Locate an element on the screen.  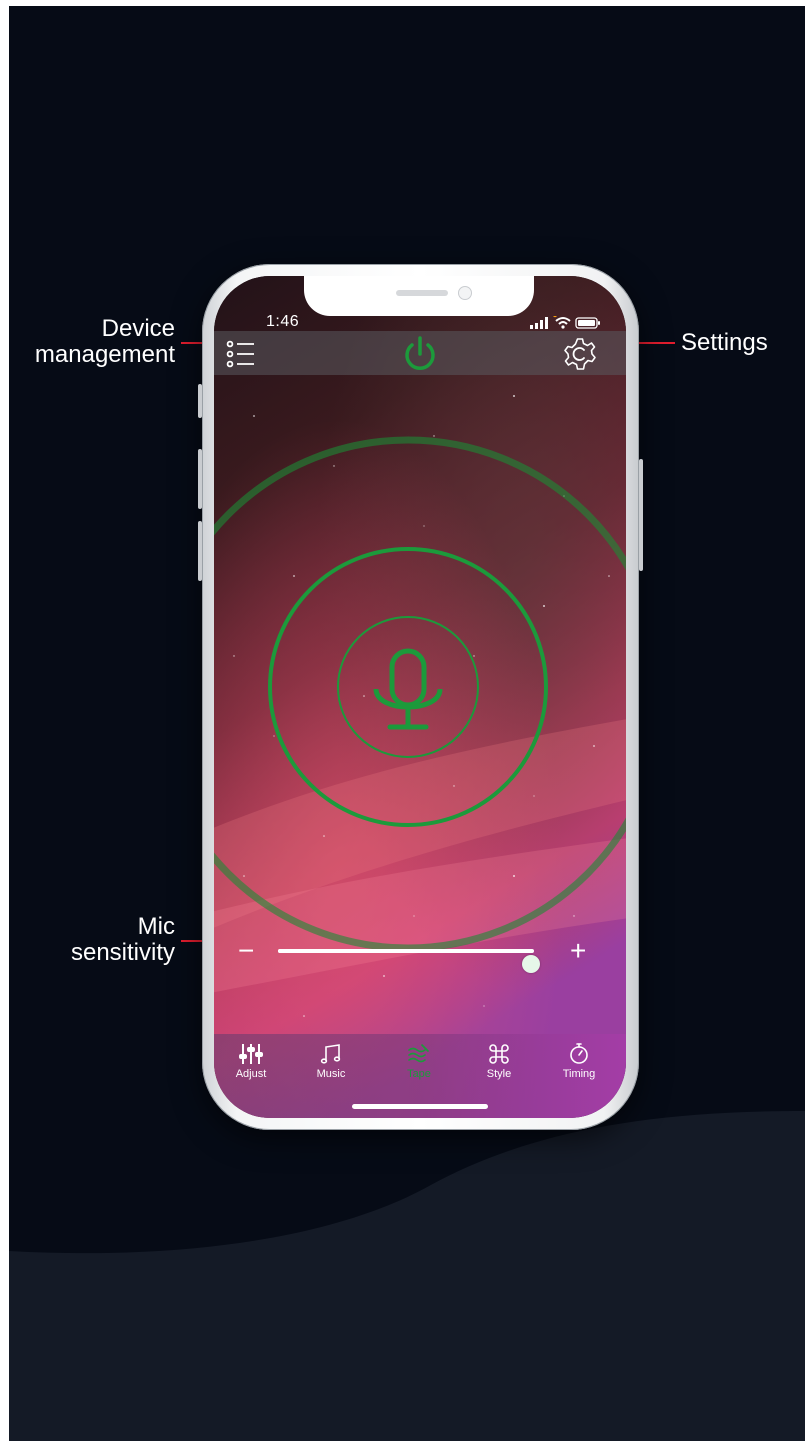
power-icon is located at coordinates (420, 353).